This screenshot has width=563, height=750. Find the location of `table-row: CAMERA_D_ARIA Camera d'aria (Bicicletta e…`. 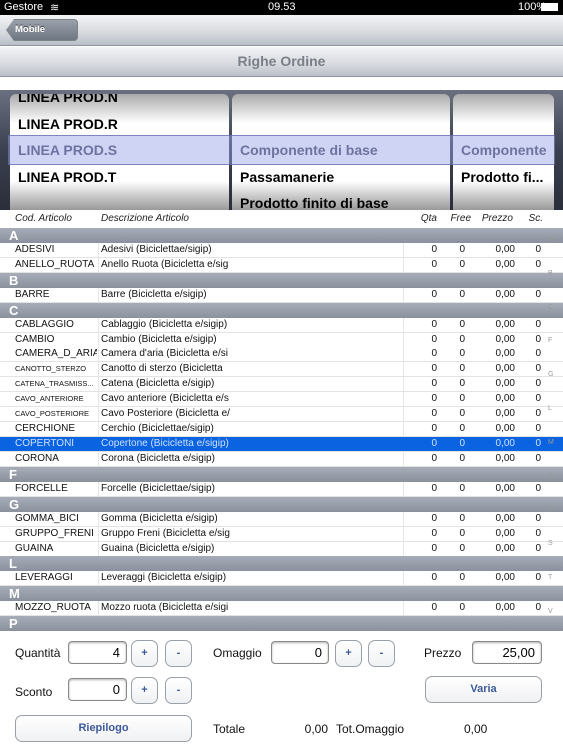

table-row: CAMERA_D_ARIA Camera d'aria (Bicicletta e… is located at coordinates (281, 355).